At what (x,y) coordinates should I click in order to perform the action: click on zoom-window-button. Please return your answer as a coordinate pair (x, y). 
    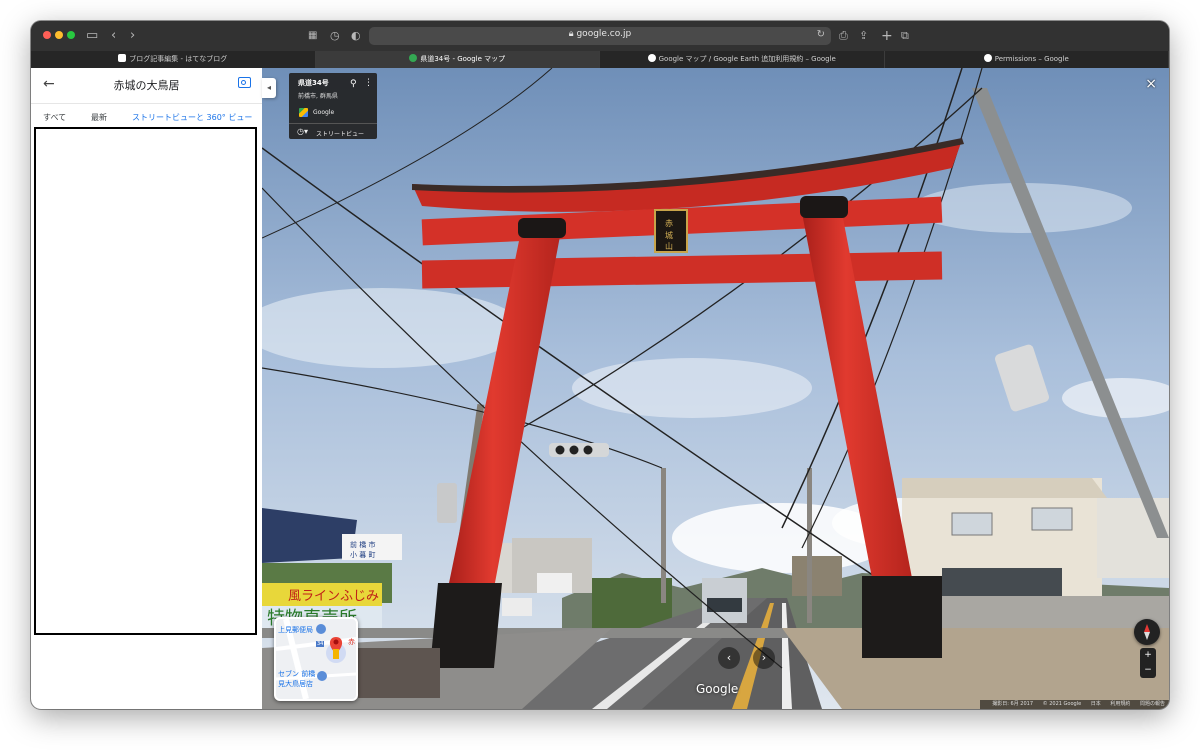
    Looking at the image, I should click on (71, 35).